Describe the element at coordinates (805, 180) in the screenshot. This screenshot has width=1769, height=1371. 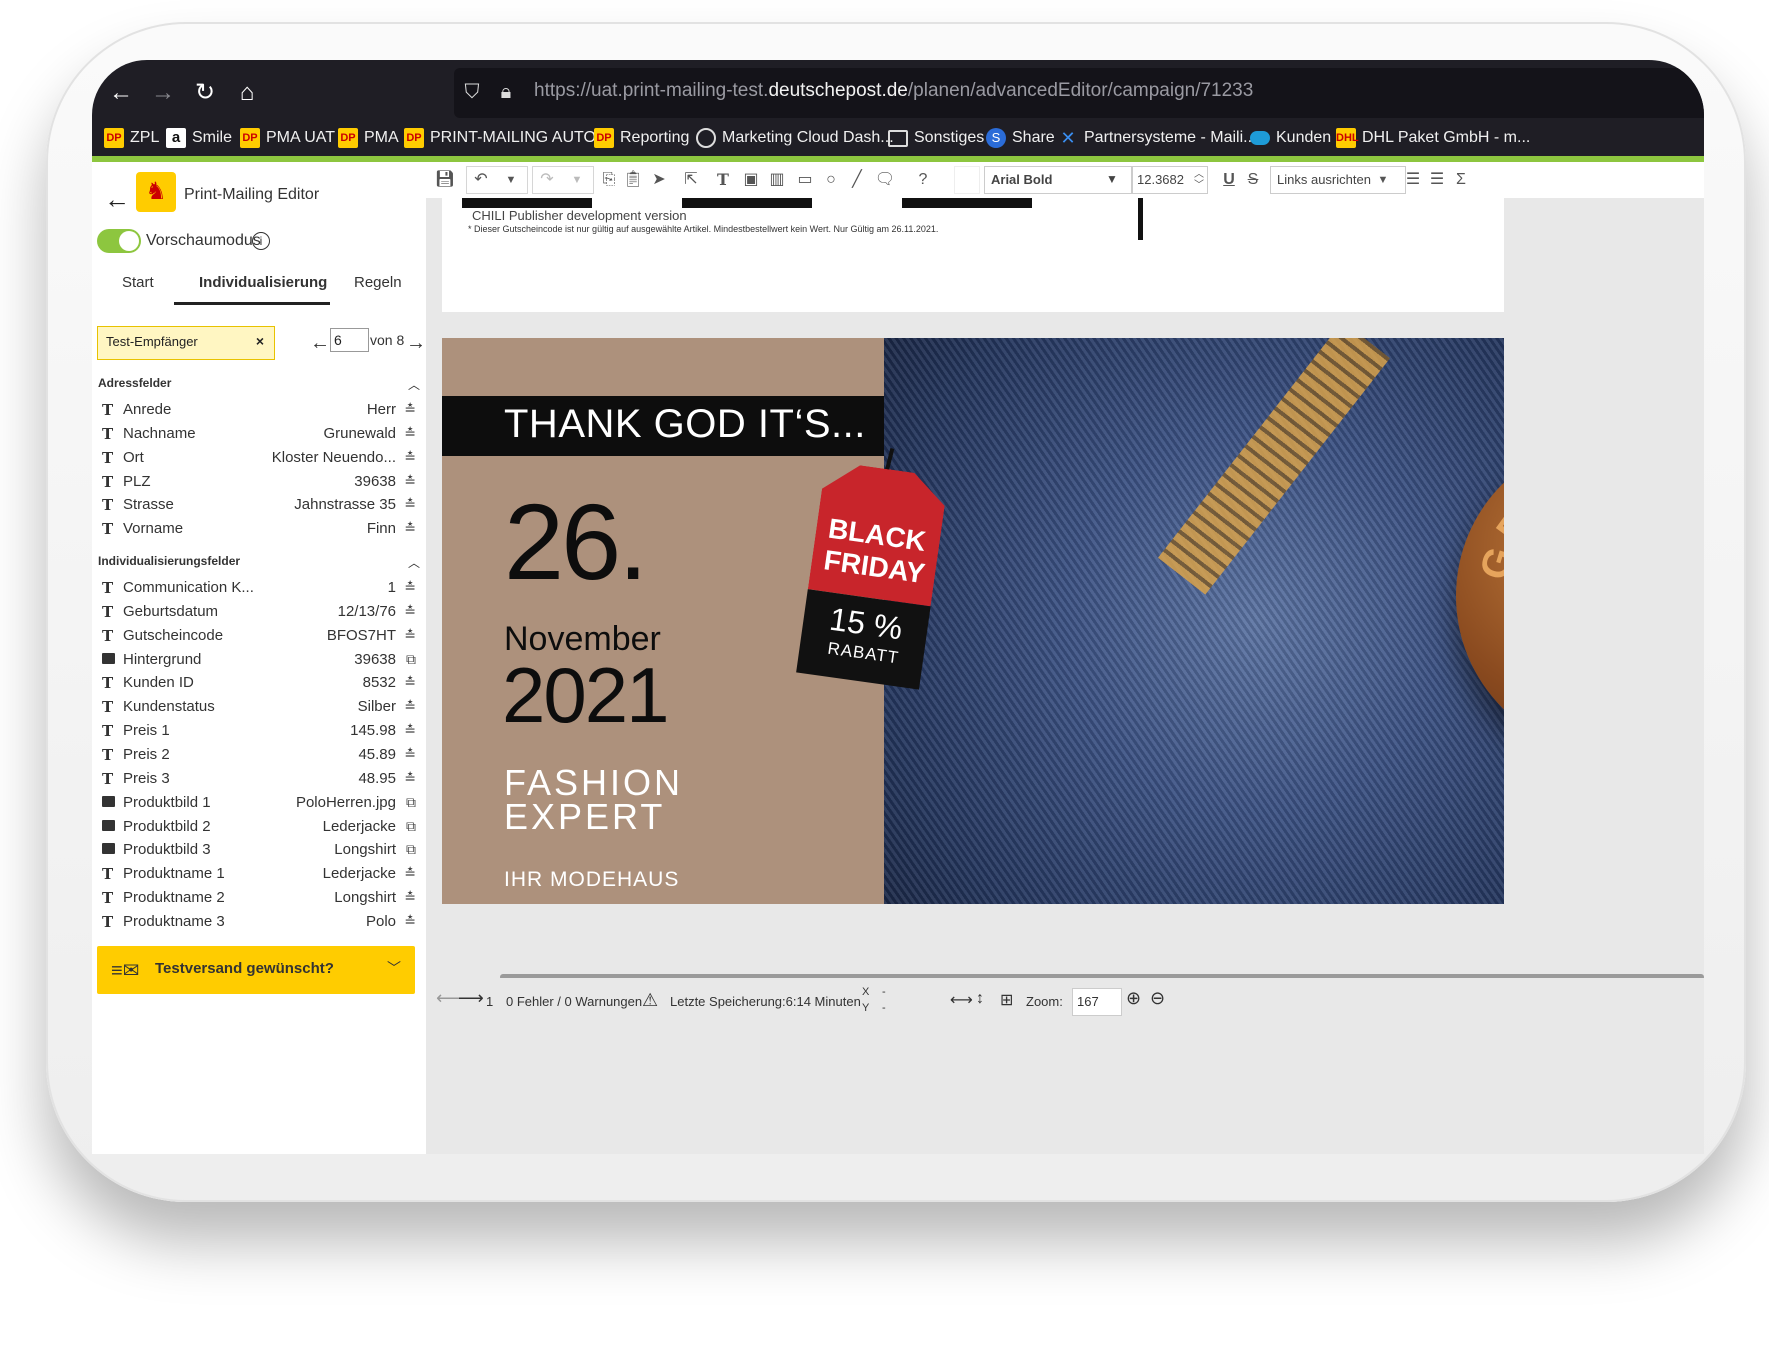
I see `rectangle-icon: ▭` at that location.